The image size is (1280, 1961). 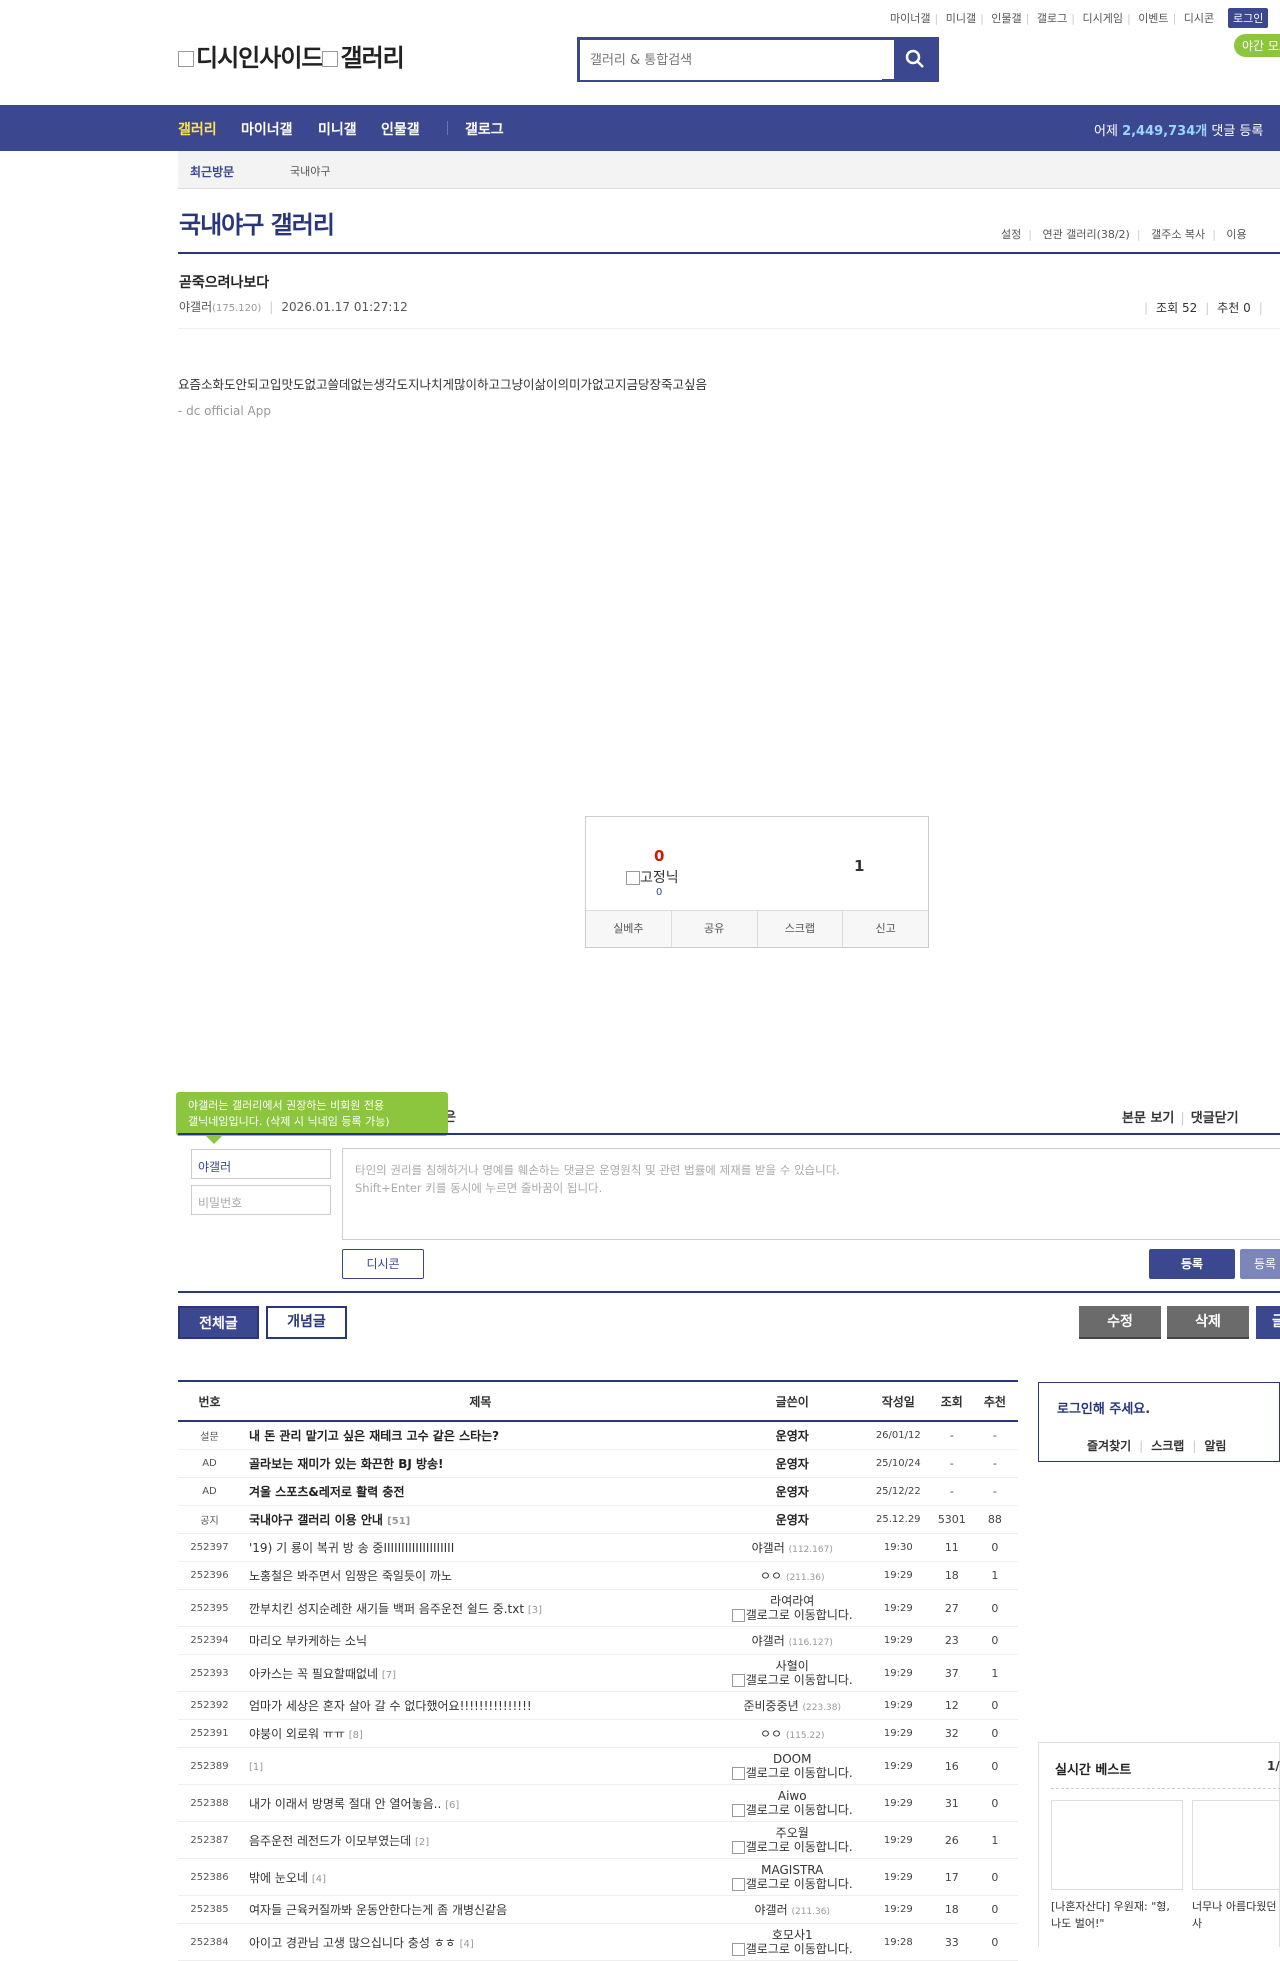 What do you see at coordinates (1215, 1118) in the screenshot?
I see `close-comments-link: 댓글닫기` at bounding box center [1215, 1118].